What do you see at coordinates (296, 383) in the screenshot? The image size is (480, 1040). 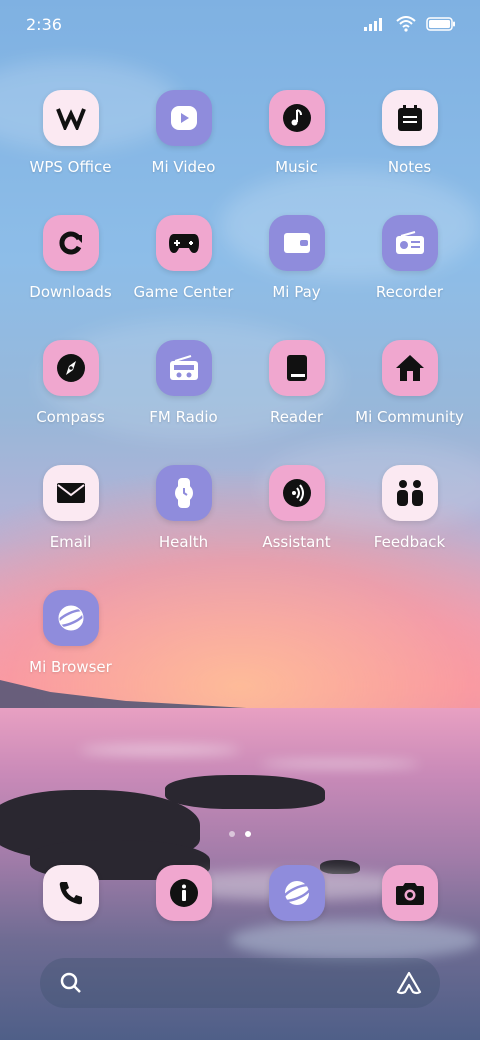 I see `app-reader: Reader` at bounding box center [296, 383].